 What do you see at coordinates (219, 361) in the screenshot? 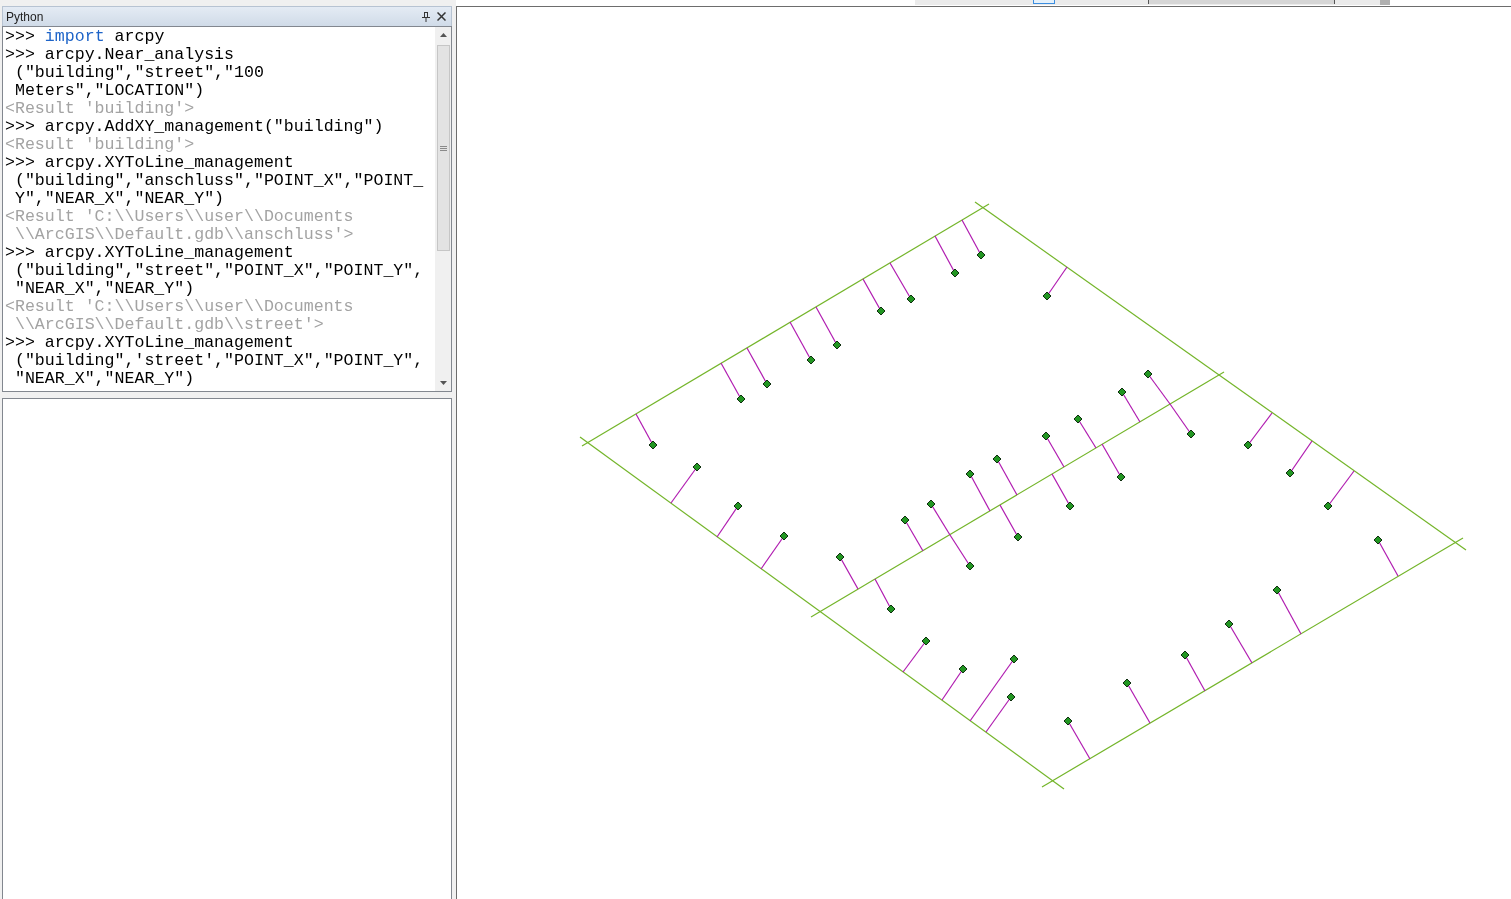
I see `code-line: ("building",'street',"POINT_X","POINT_Y",` at bounding box center [219, 361].